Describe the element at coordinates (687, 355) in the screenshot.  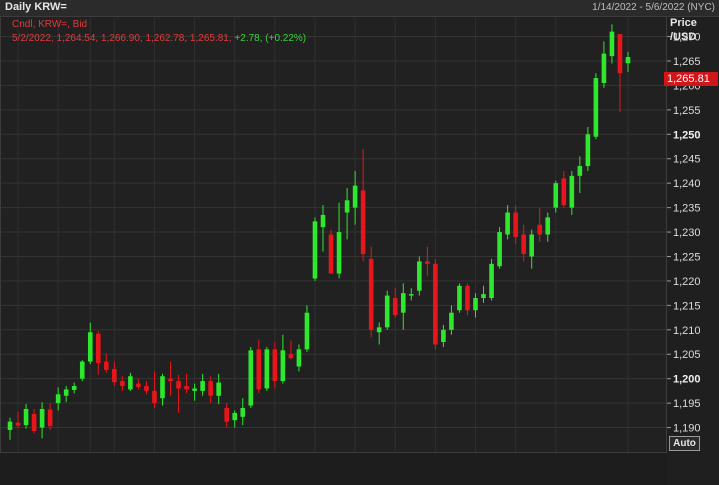
I see `y-tick-label: 1,205` at that location.